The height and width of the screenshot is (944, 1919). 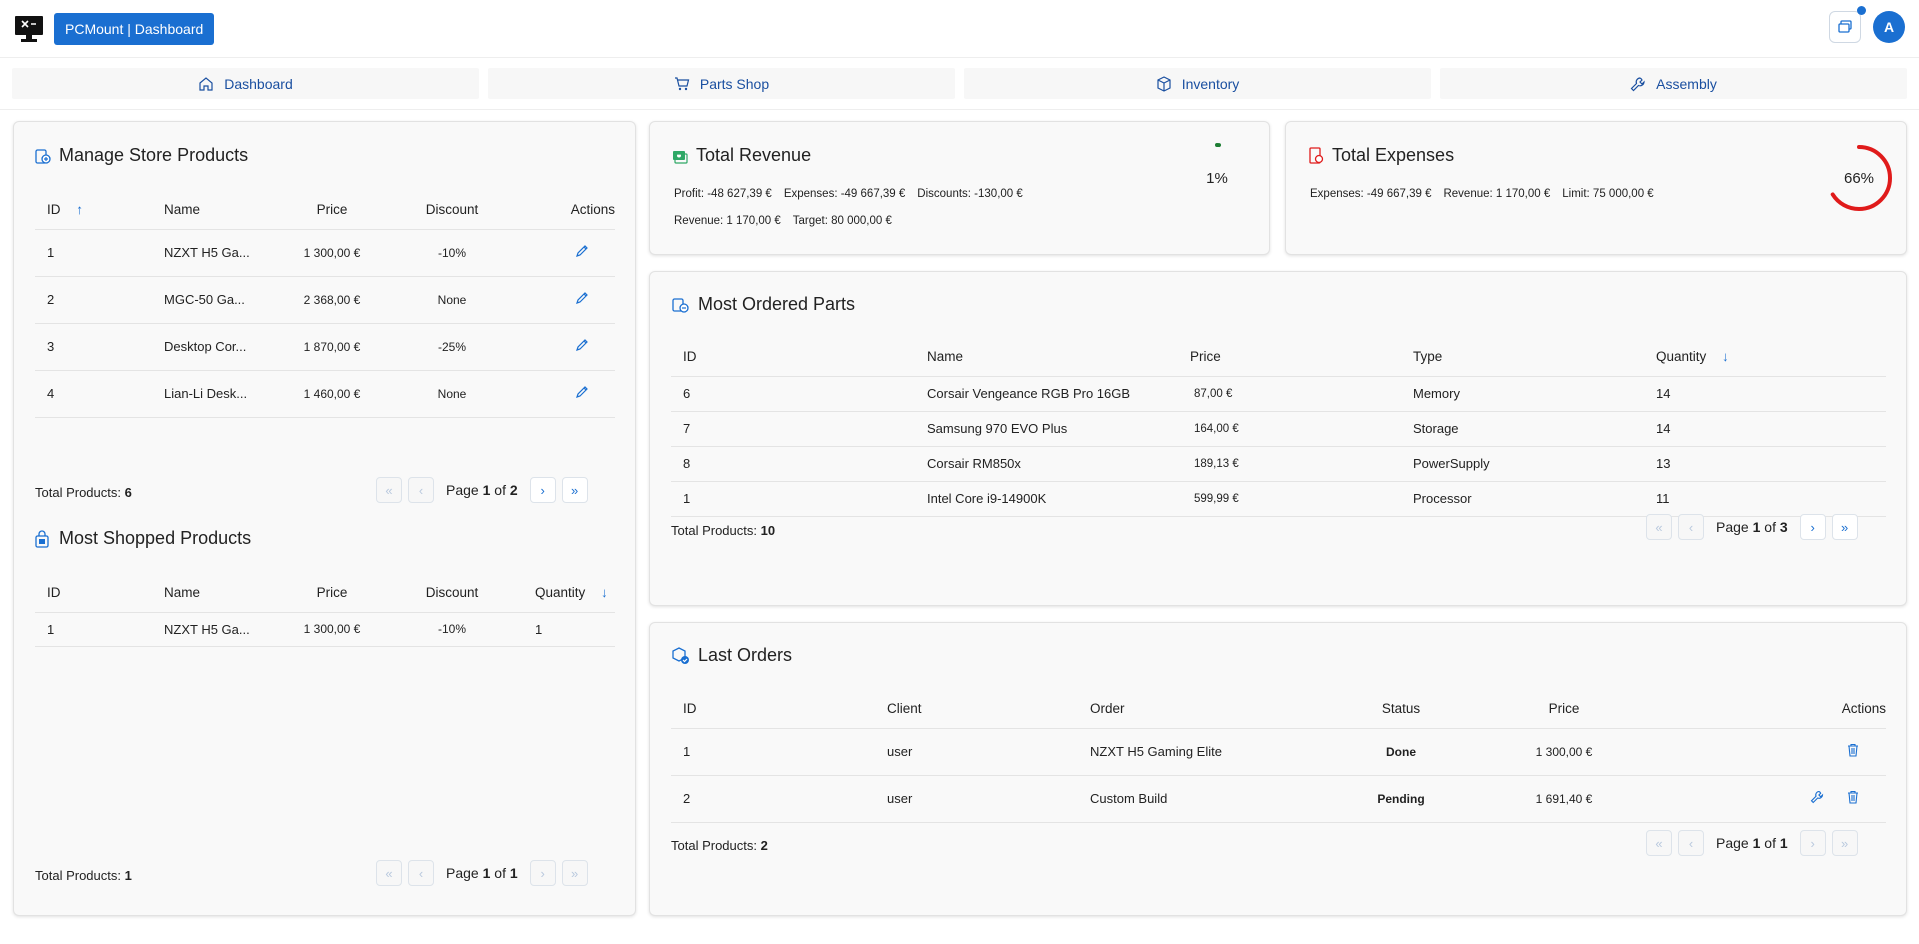 What do you see at coordinates (680, 157) in the screenshot?
I see `money-icon` at bounding box center [680, 157].